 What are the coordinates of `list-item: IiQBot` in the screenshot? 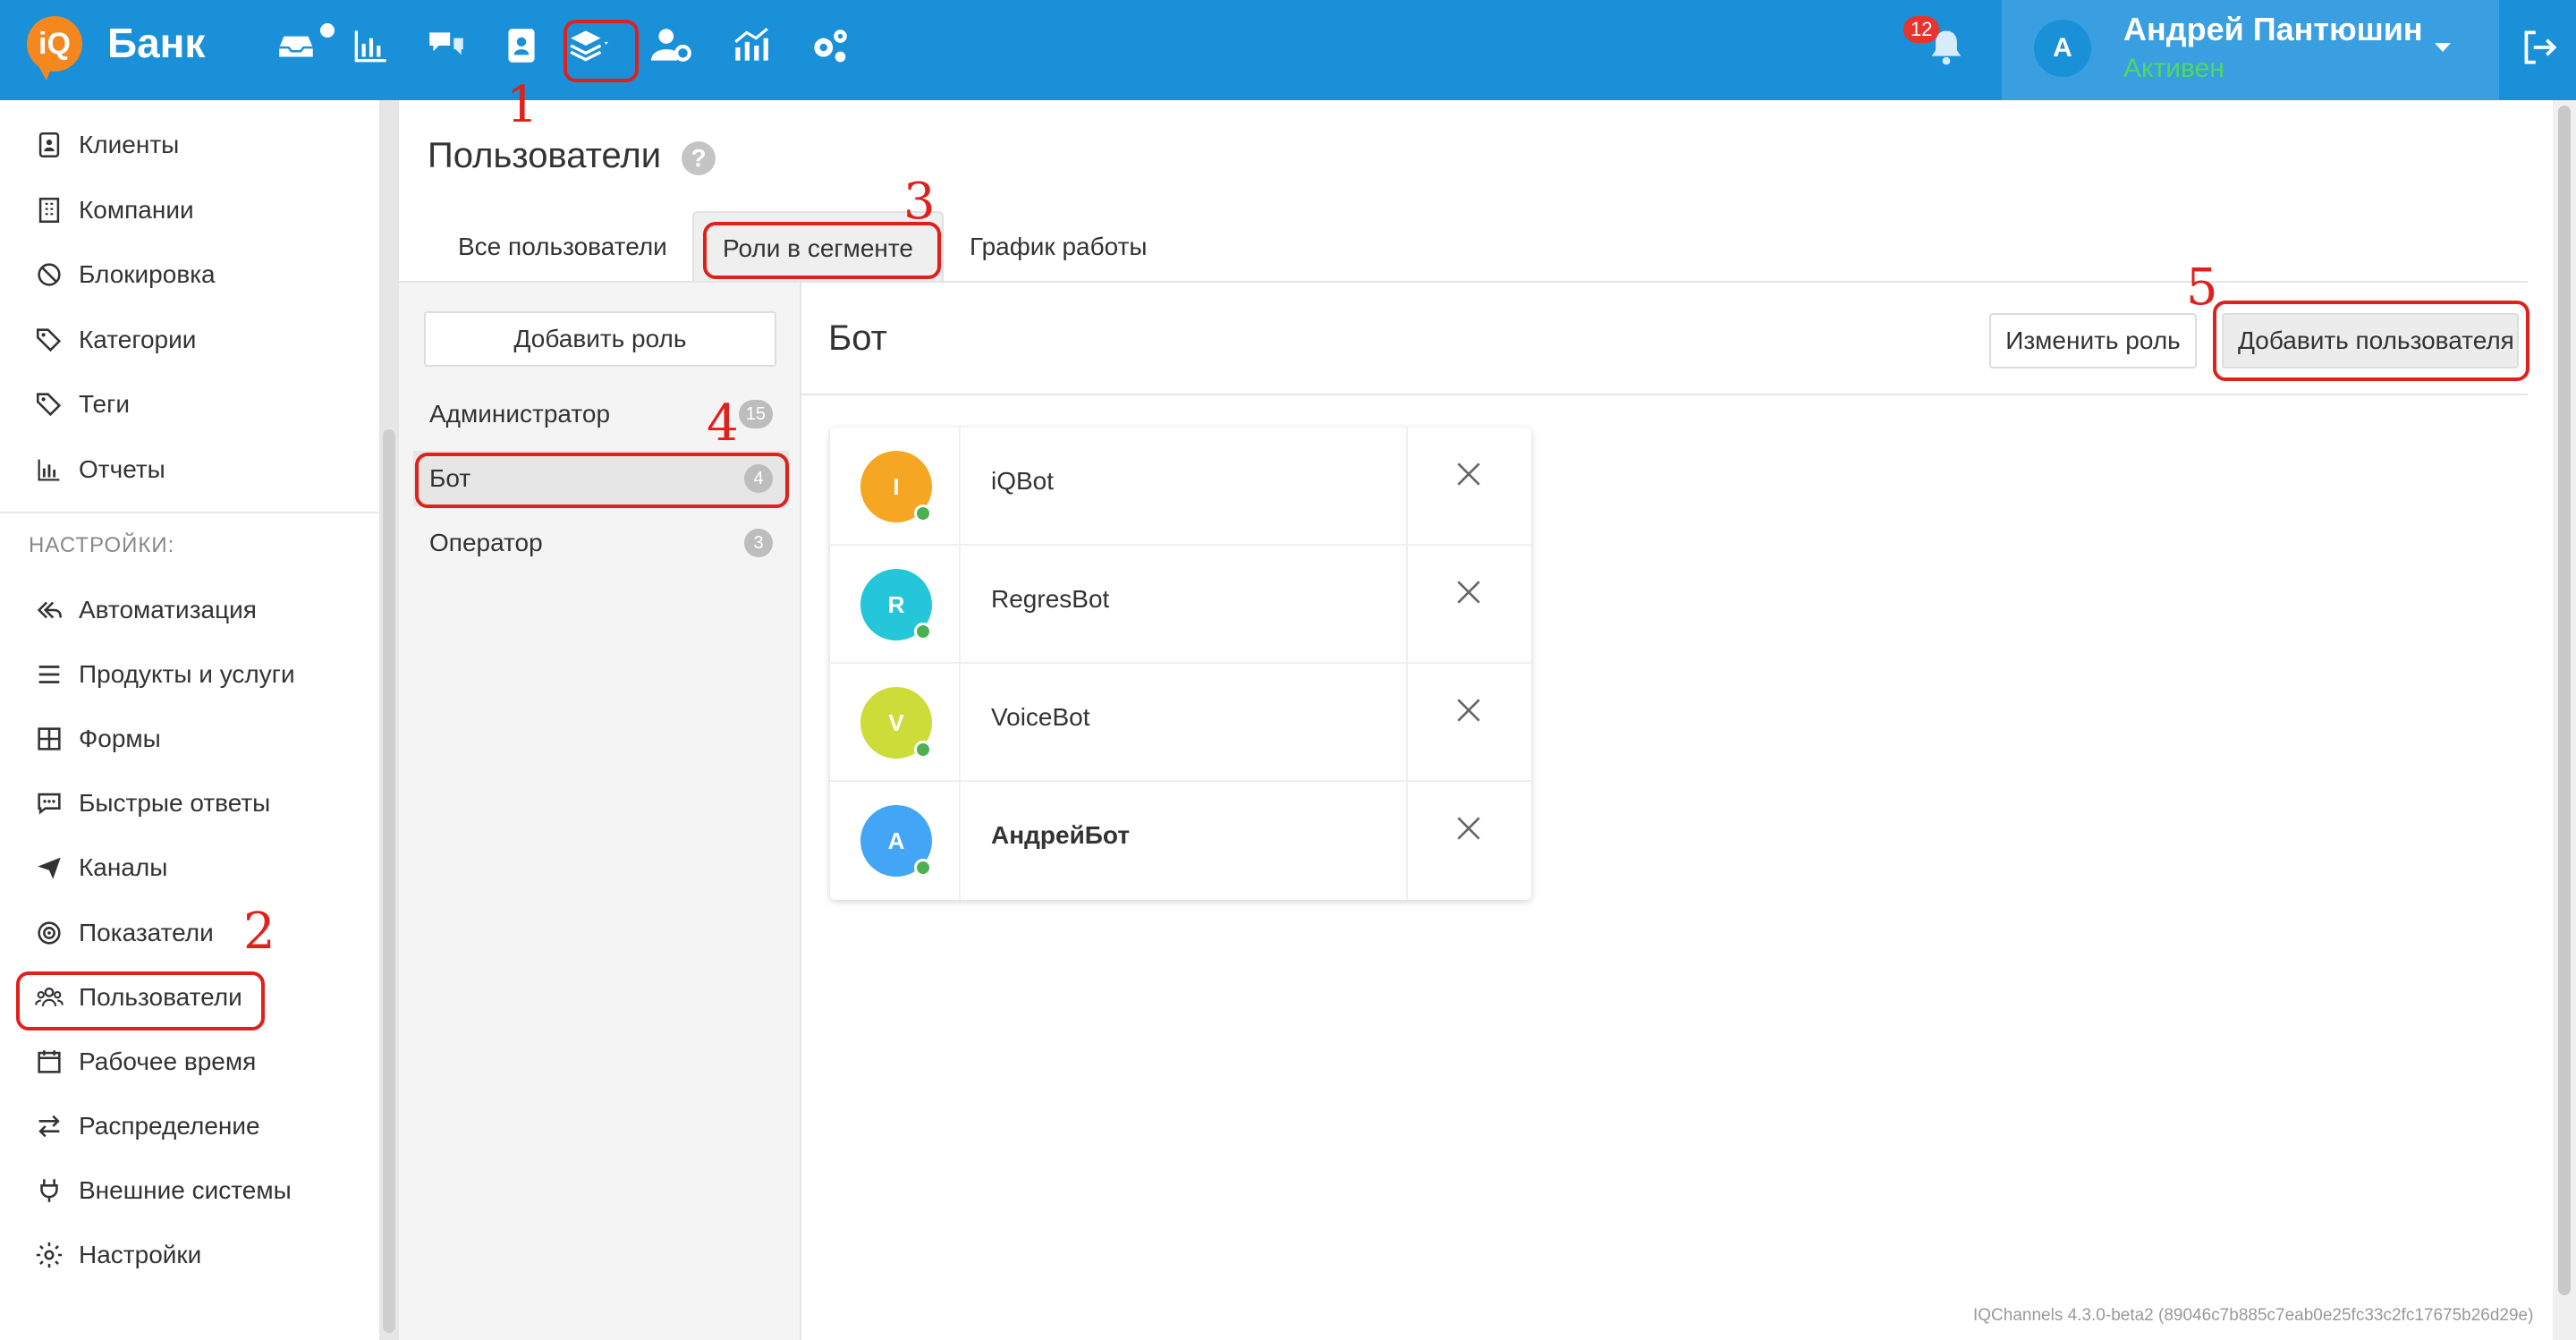 It's located at (1180, 487).